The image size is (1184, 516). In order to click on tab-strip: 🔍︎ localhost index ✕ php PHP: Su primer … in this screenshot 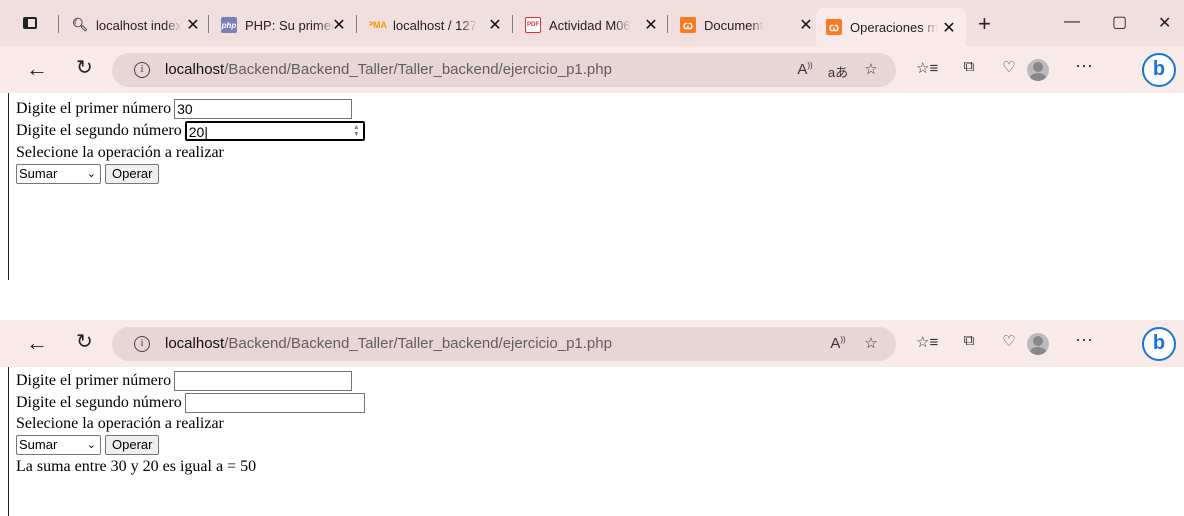, I will do `click(592, 23)`.